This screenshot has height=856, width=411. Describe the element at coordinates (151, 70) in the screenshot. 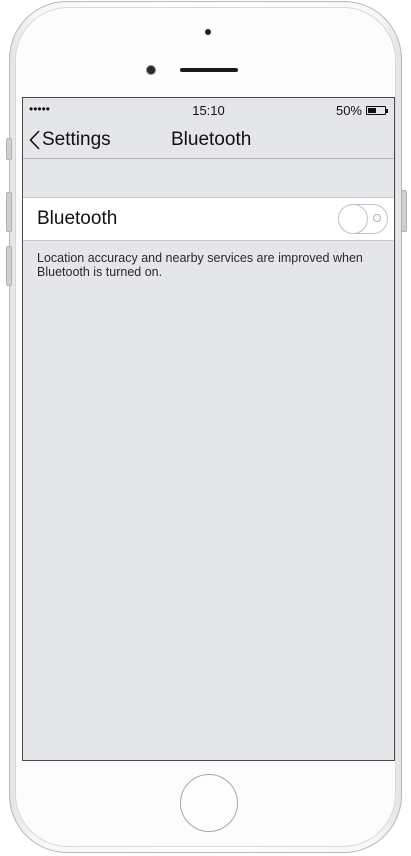

I see `front-camera` at that location.